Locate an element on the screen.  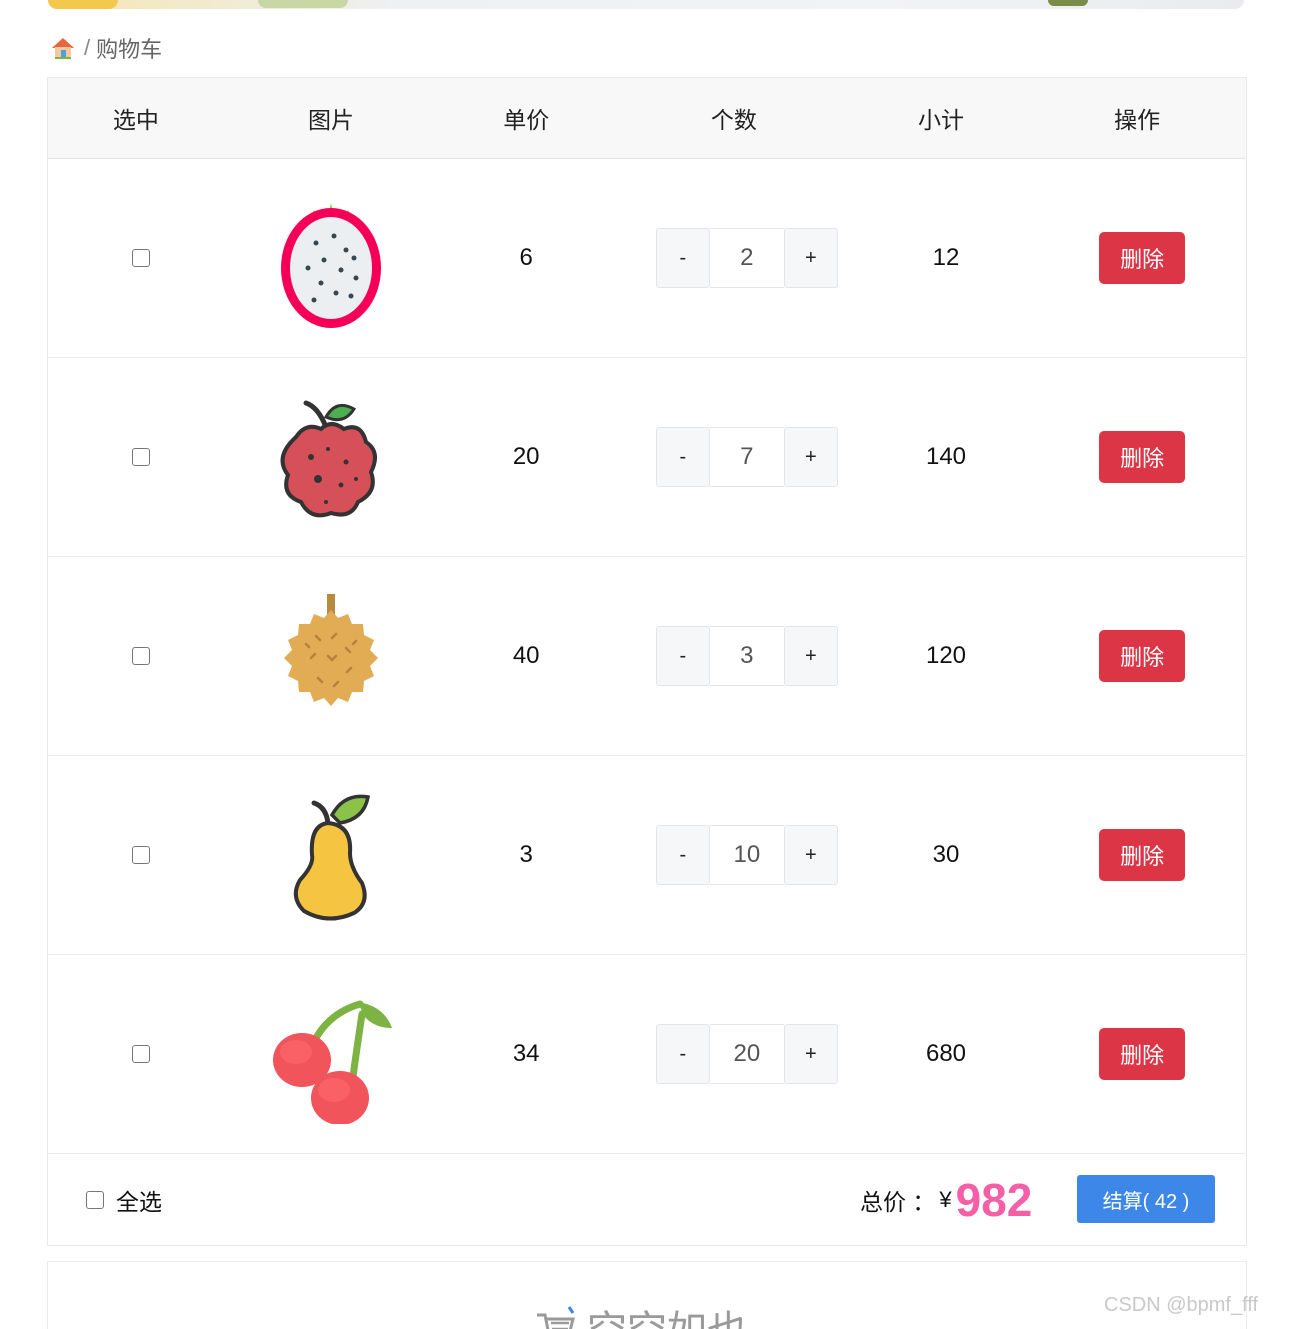
quantity-stepper: - 7 + is located at coordinates (746, 457).